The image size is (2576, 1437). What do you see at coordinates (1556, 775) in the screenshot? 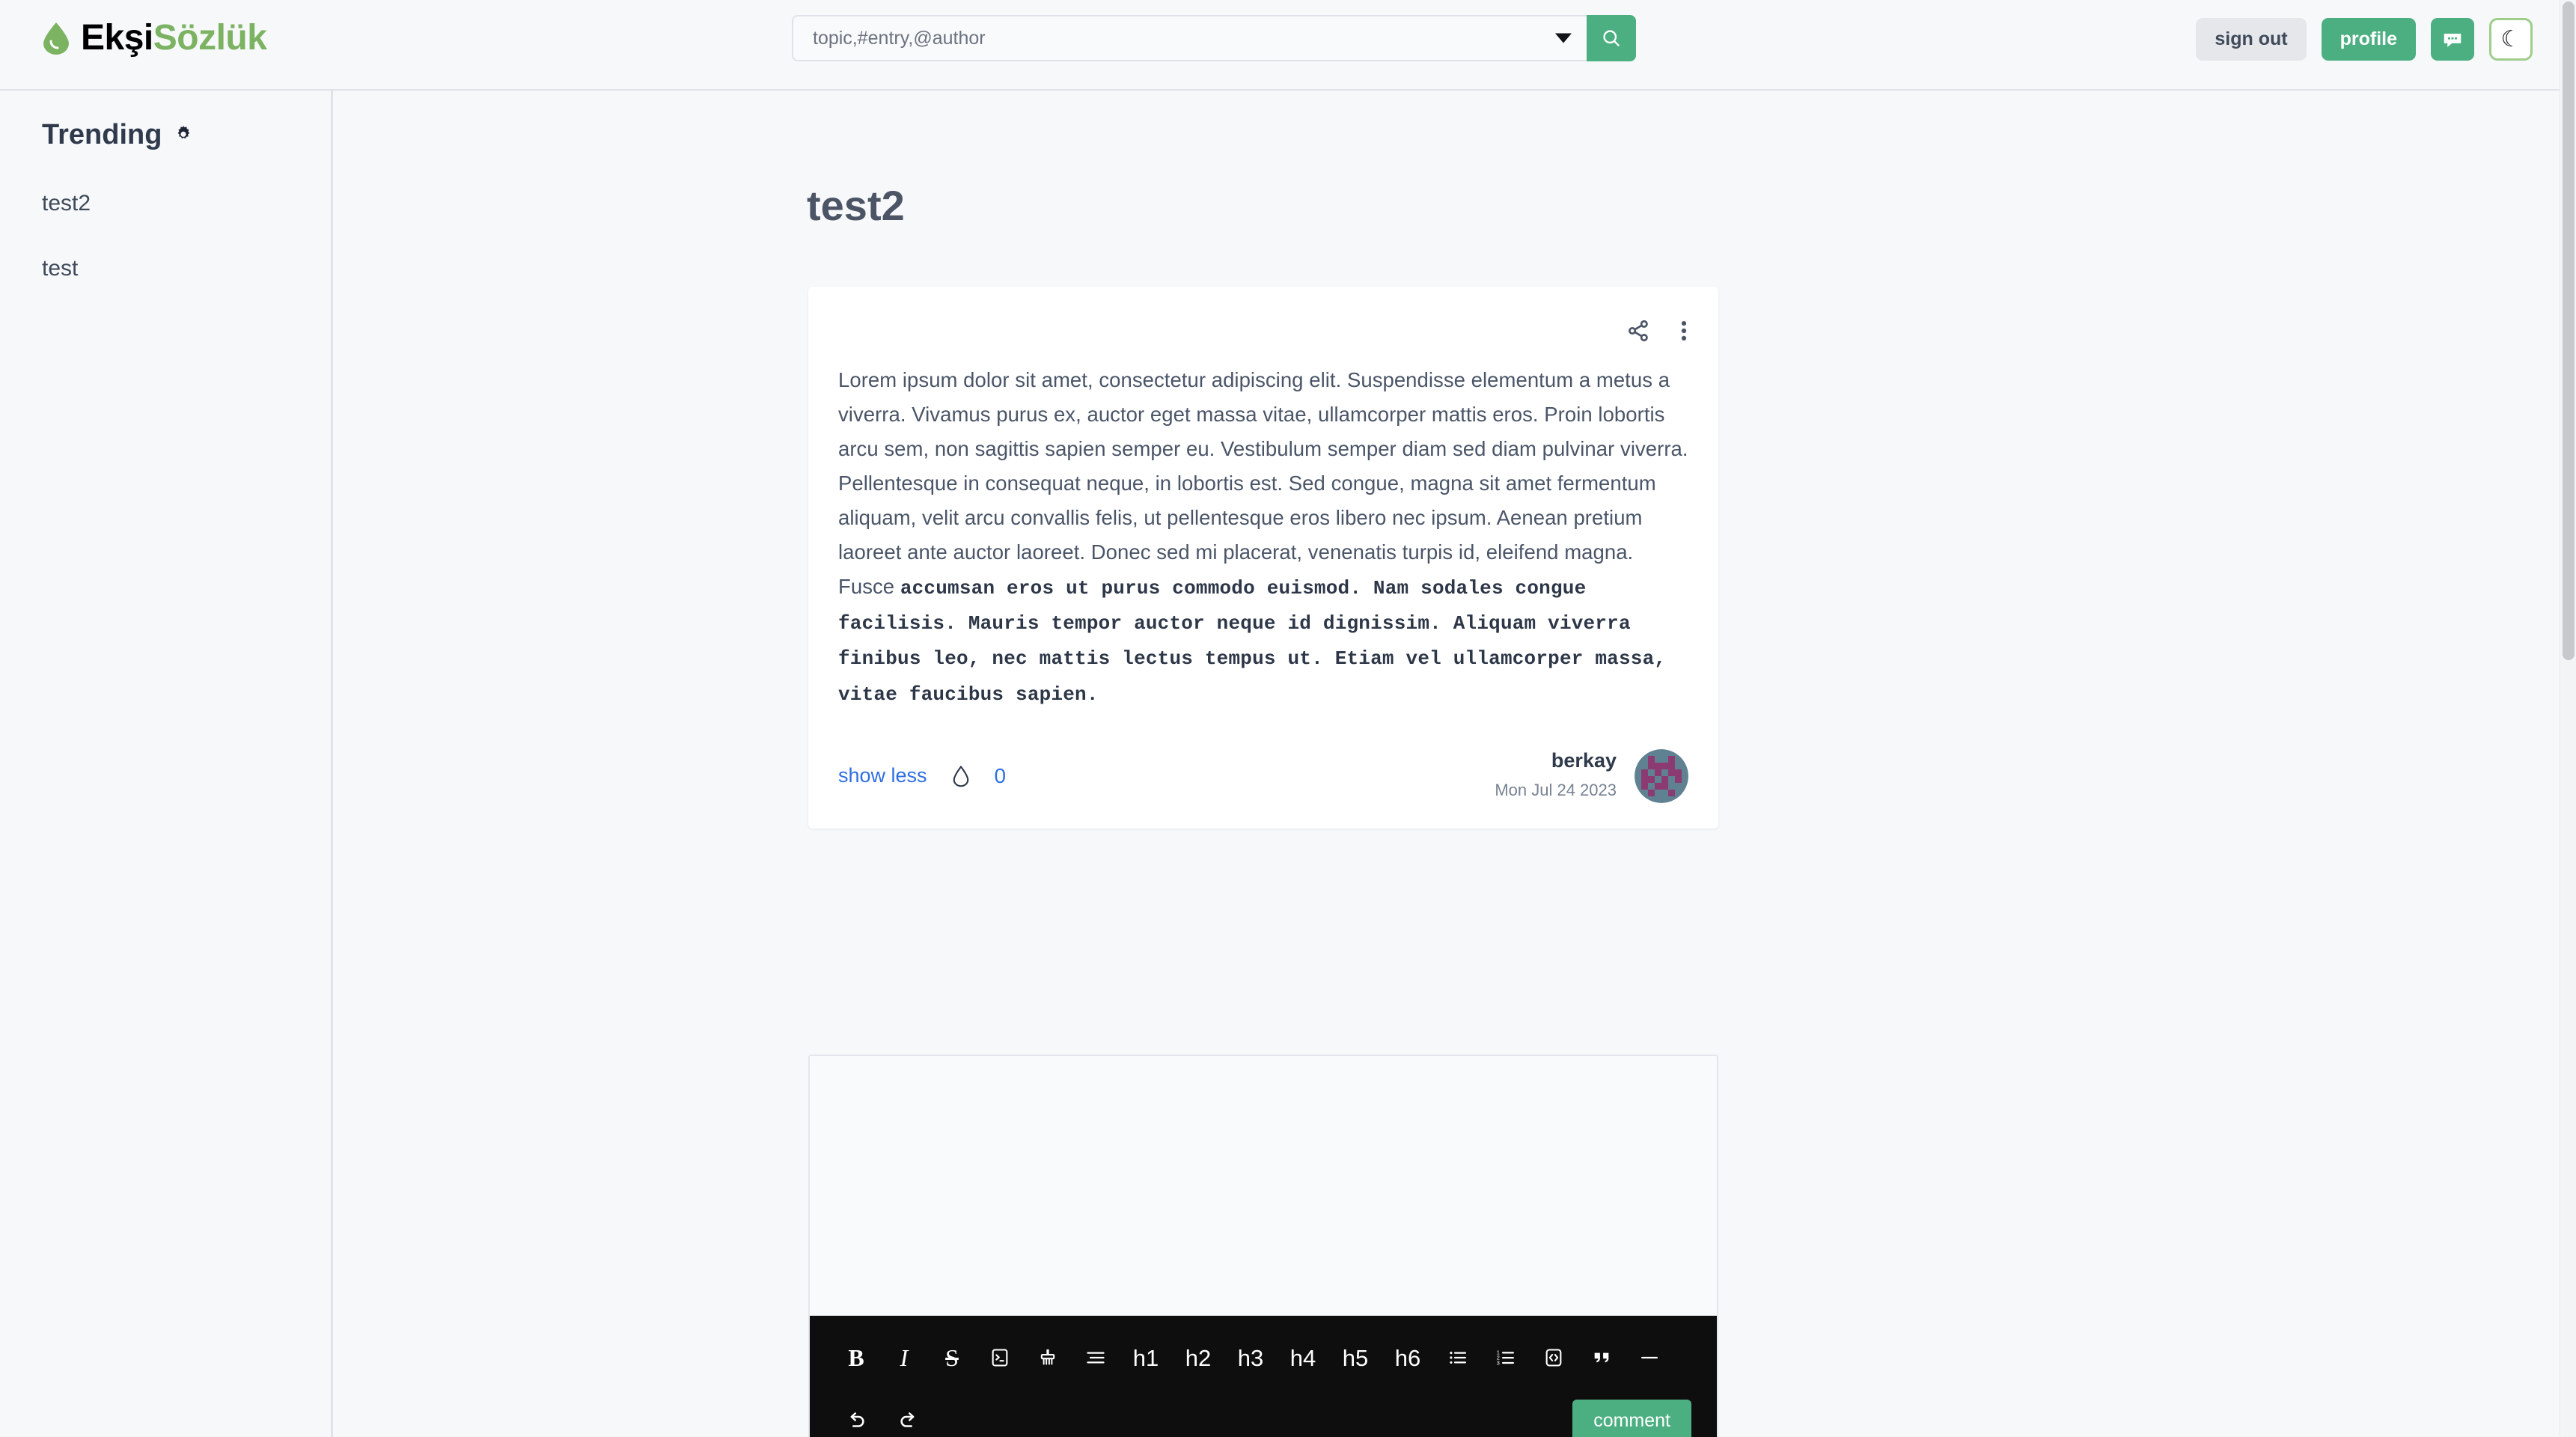
I see `author-meta: berkay Mon Jul 24 2023` at bounding box center [1556, 775].